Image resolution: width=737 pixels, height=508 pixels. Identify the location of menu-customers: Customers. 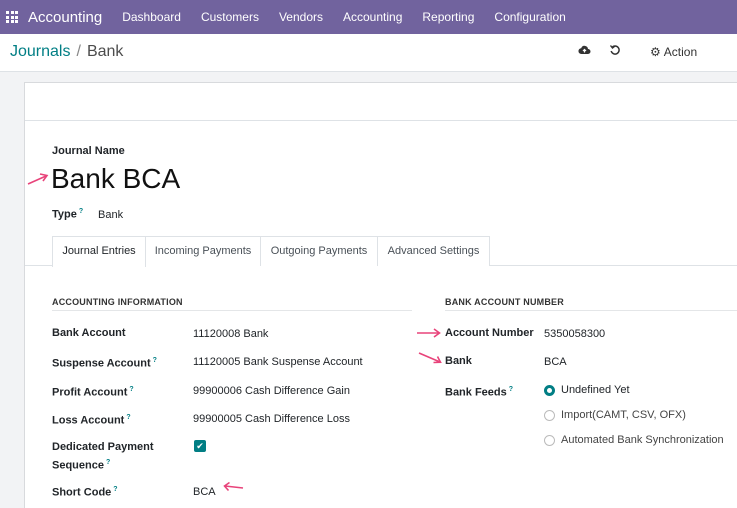
(230, 17).